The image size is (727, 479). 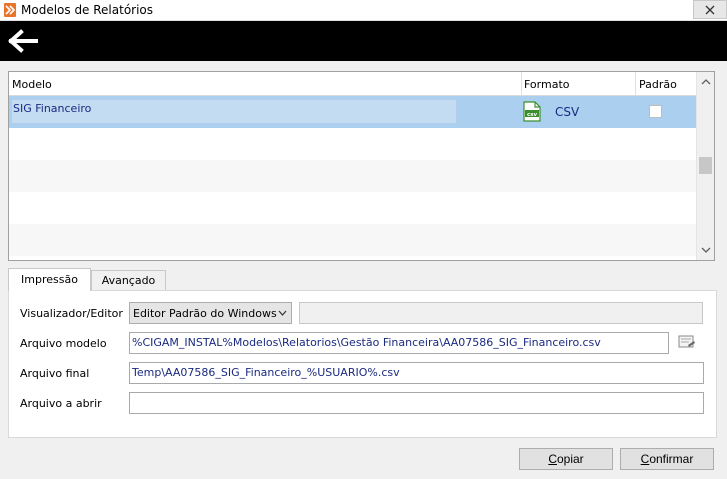 I want to click on copy-button-hotkey: C, so click(x=552, y=459).